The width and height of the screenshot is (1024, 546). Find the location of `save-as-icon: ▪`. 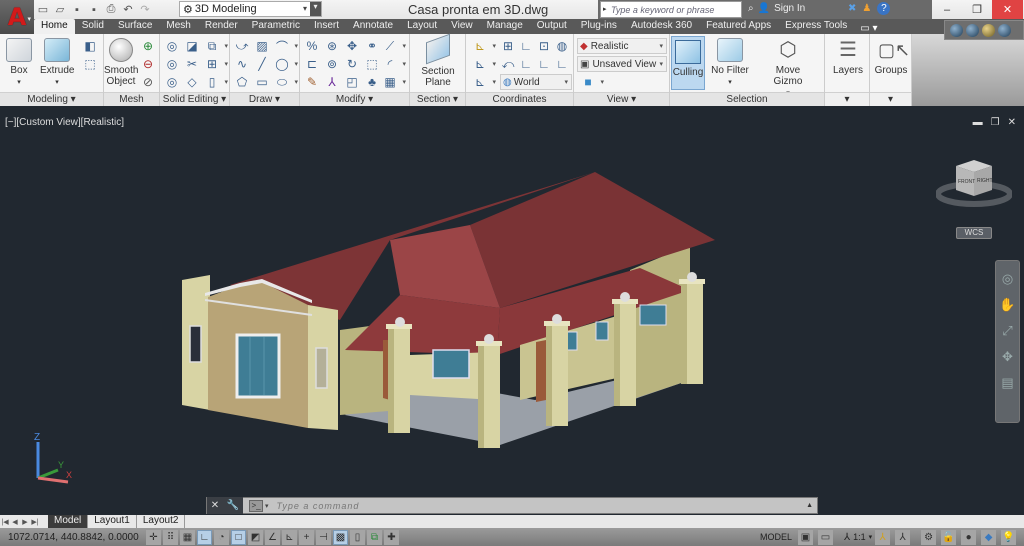

save-as-icon: ▪ is located at coordinates (94, 10).